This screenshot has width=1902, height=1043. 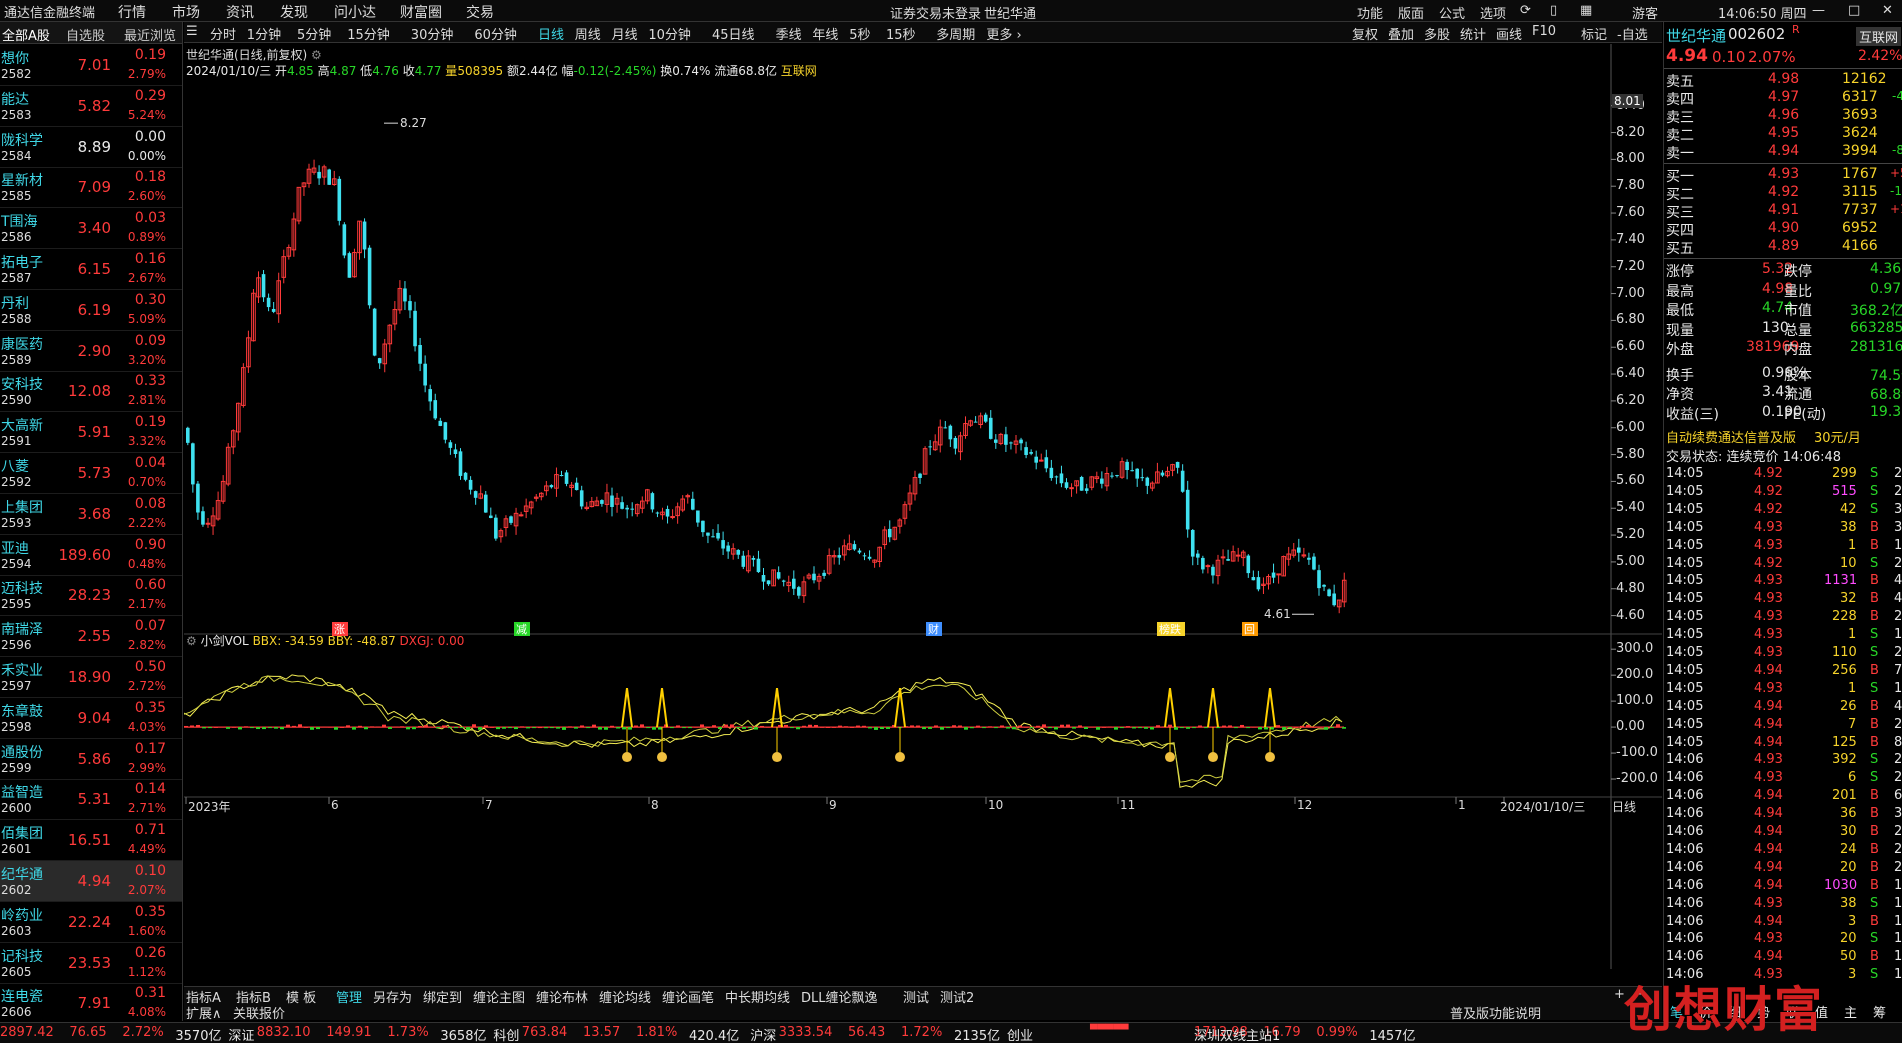 I want to click on period-4: 30分钟, so click(x=432, y=33).